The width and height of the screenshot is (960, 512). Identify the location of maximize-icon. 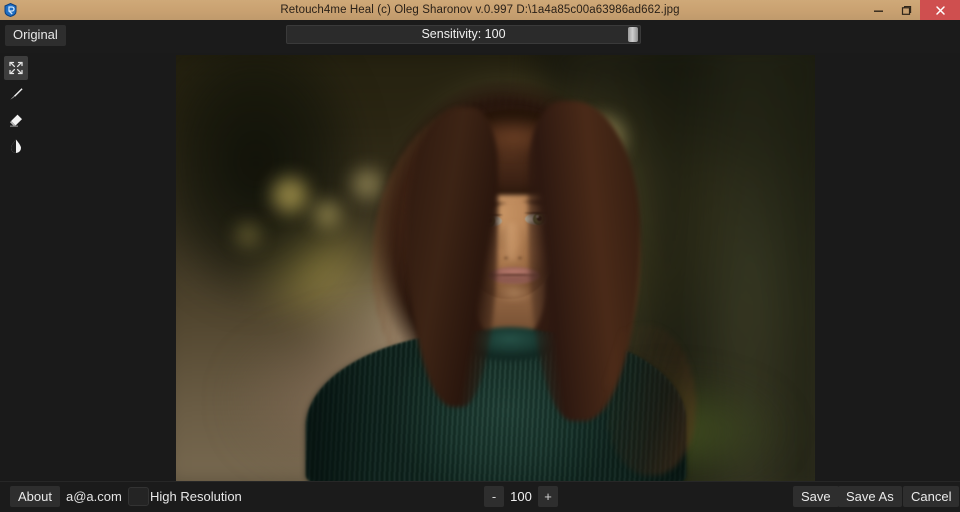
(906, 10).